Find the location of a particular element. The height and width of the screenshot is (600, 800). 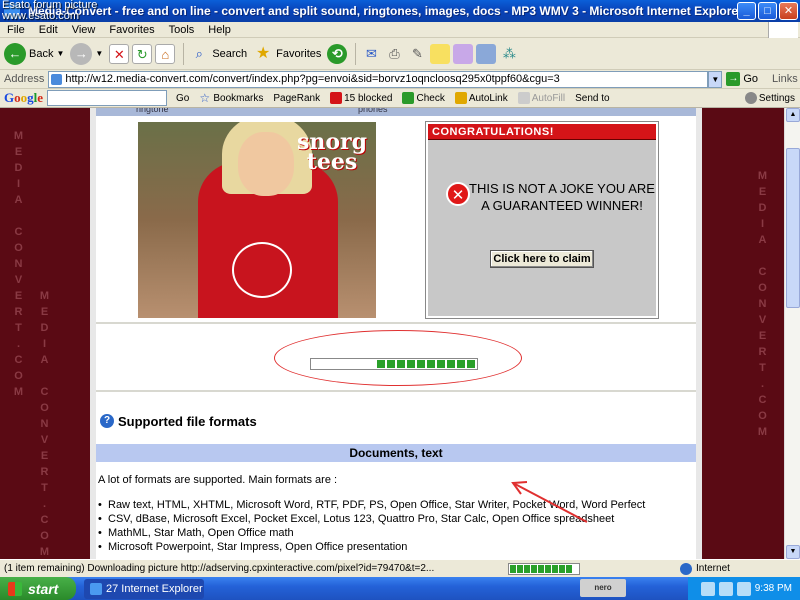

globe-icon is located at coordinates (686, 568).